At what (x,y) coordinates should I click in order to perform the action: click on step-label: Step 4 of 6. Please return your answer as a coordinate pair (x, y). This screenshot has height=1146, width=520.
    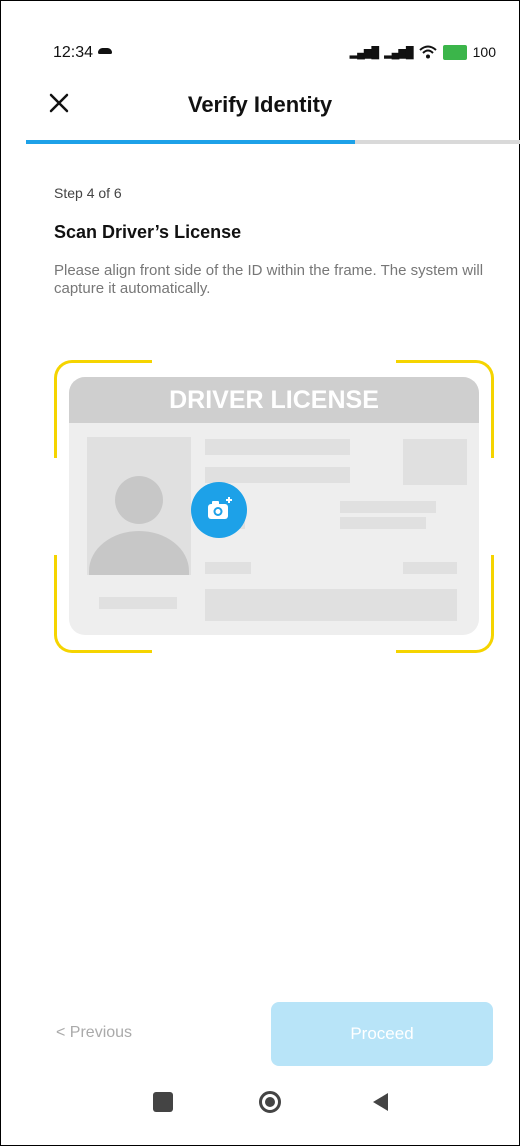
    Looking at the image, I should click on (88, 193).